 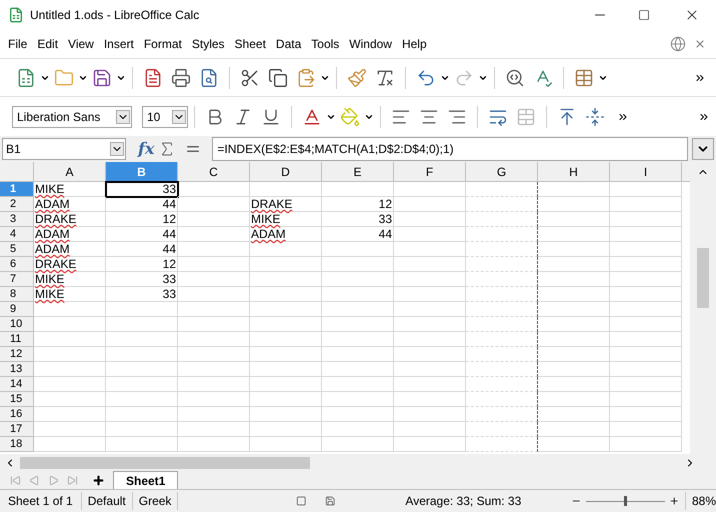 What do you see at coordinates (358, 219) in the screenshot?
I see `table-cell: 33` at bounding box center [358, 219].